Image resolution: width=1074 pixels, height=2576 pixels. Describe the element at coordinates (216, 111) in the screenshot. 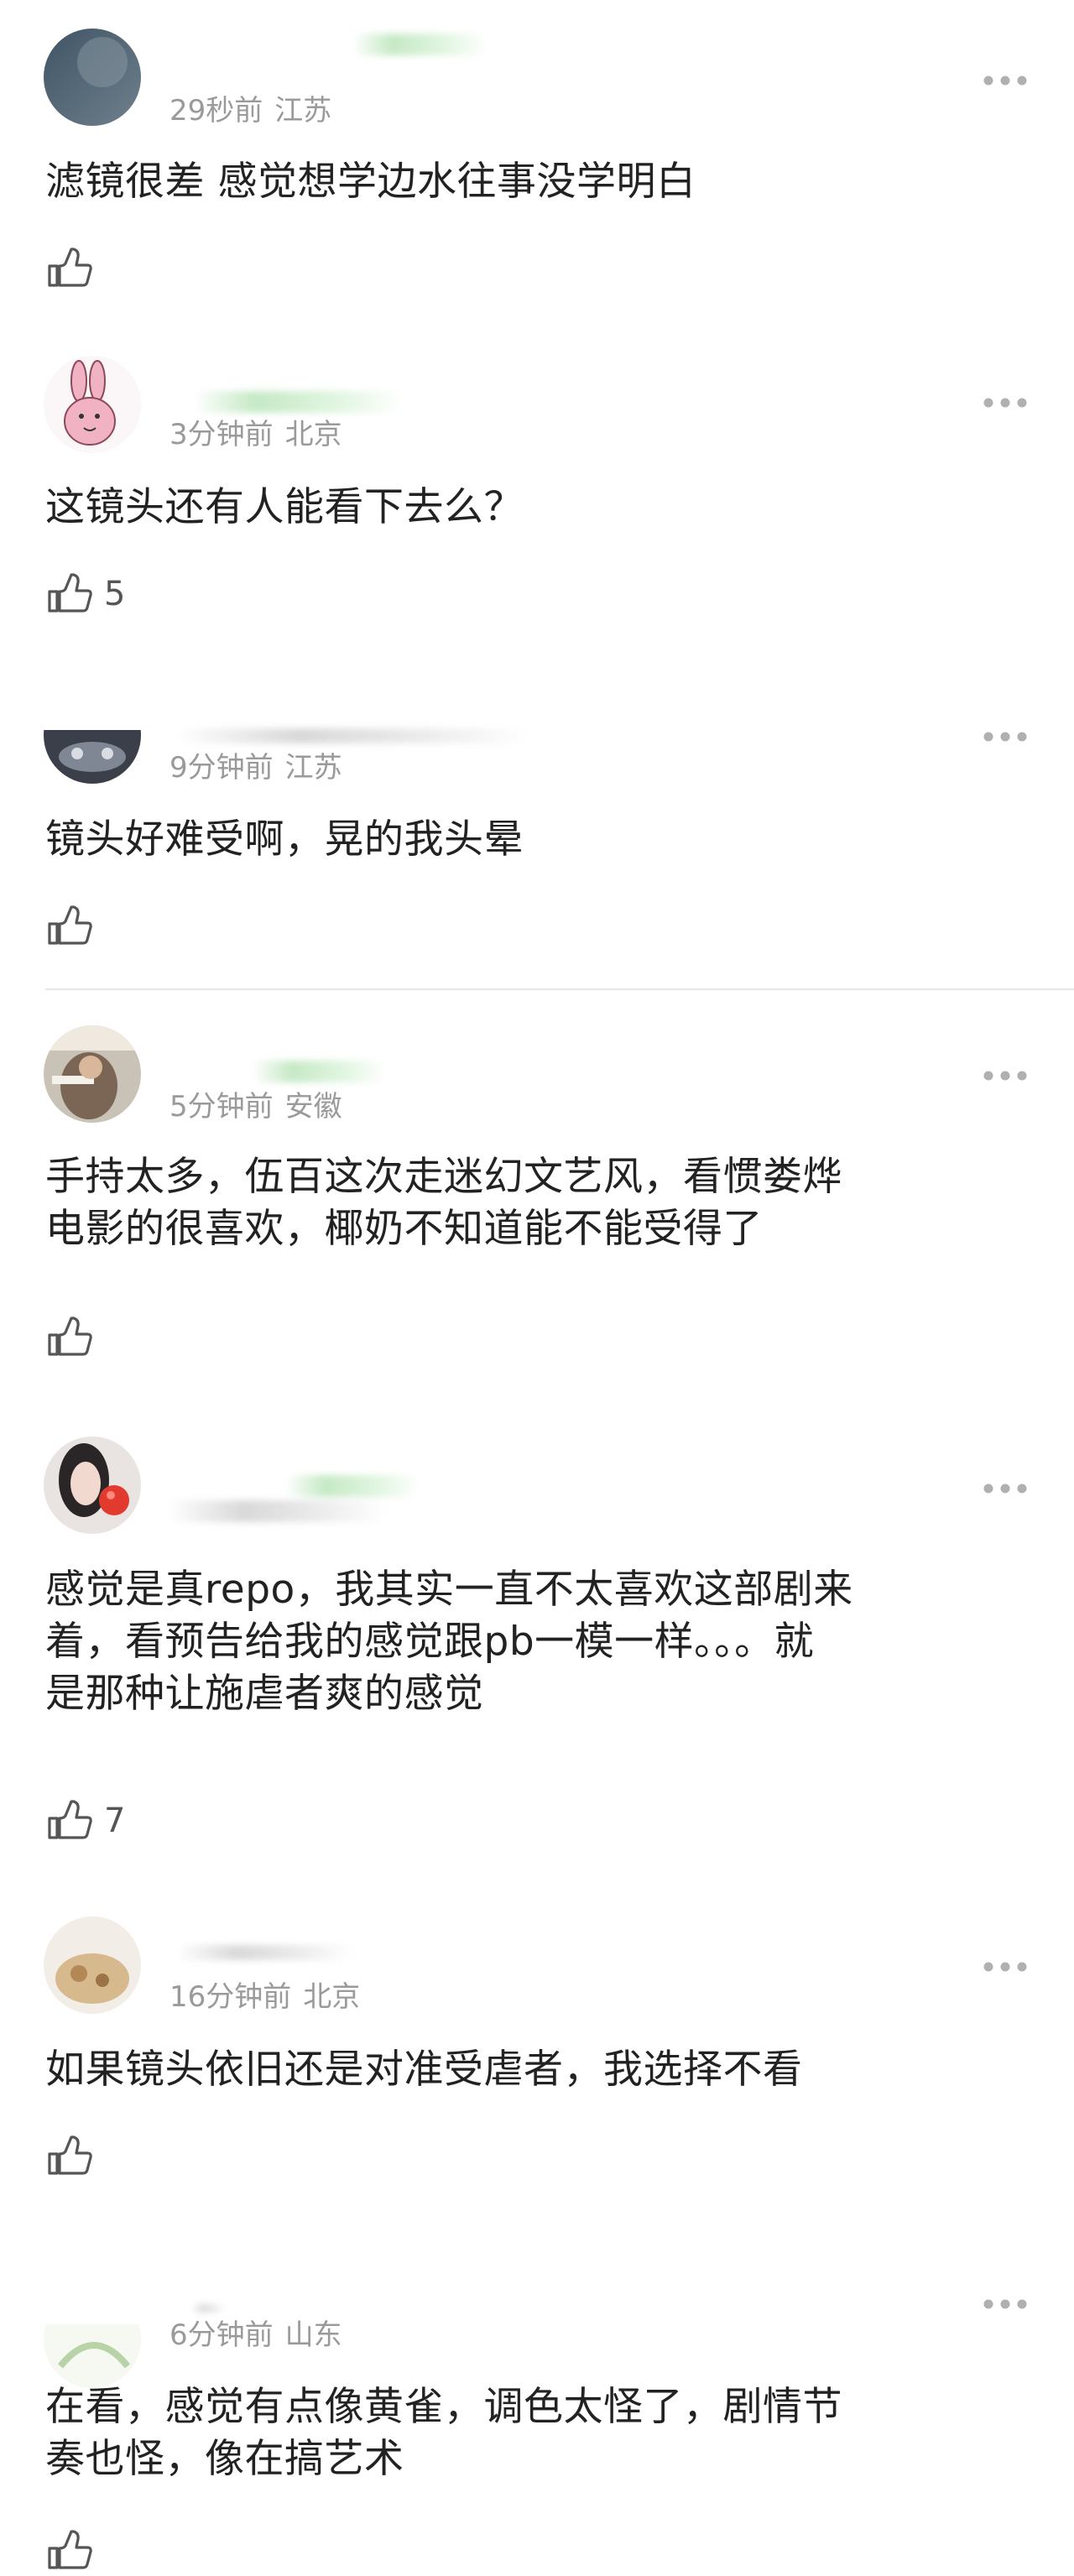

I see `comment-time: 29秒前` at that location.